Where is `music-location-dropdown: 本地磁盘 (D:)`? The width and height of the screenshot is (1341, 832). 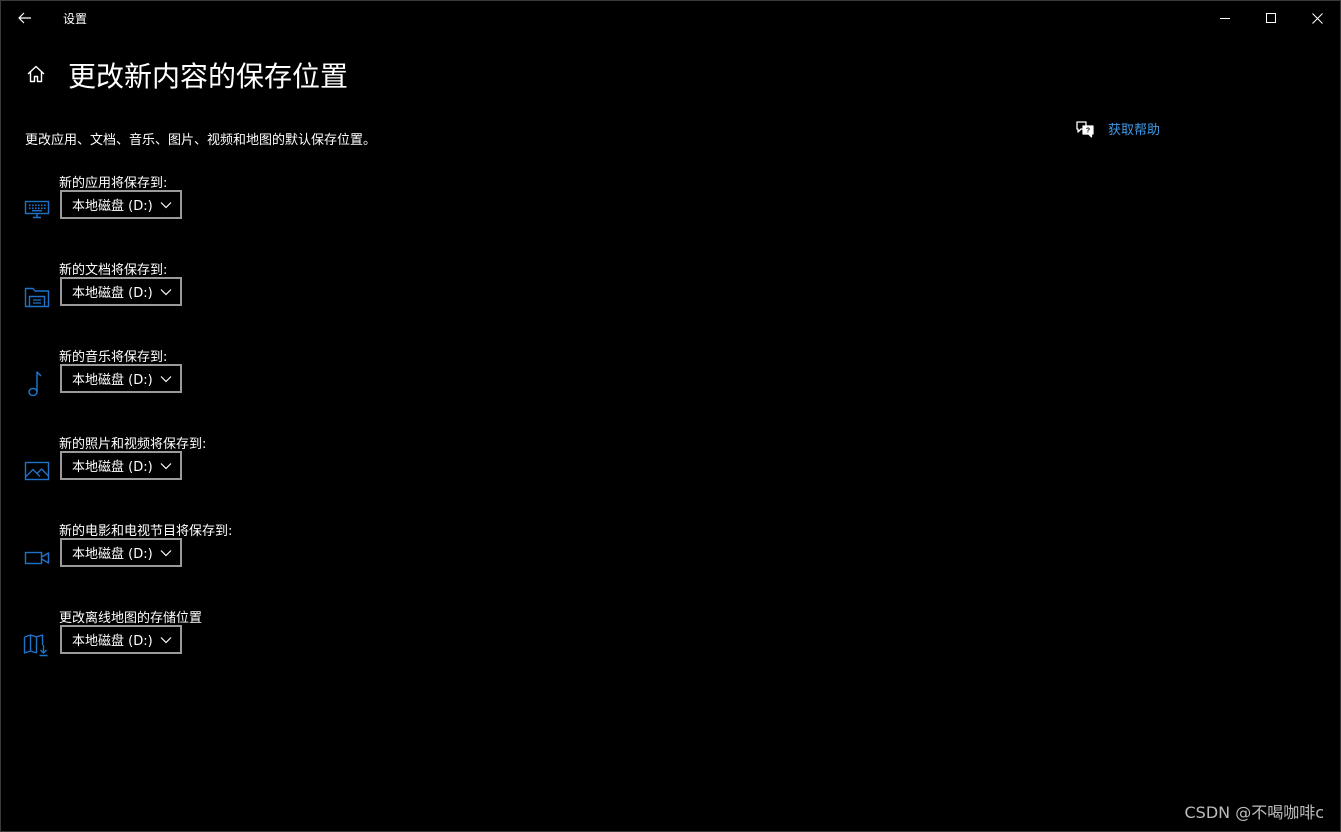 music-location-dropdown: 本地磁盘 (D:) is located at coordinates (121, 378).